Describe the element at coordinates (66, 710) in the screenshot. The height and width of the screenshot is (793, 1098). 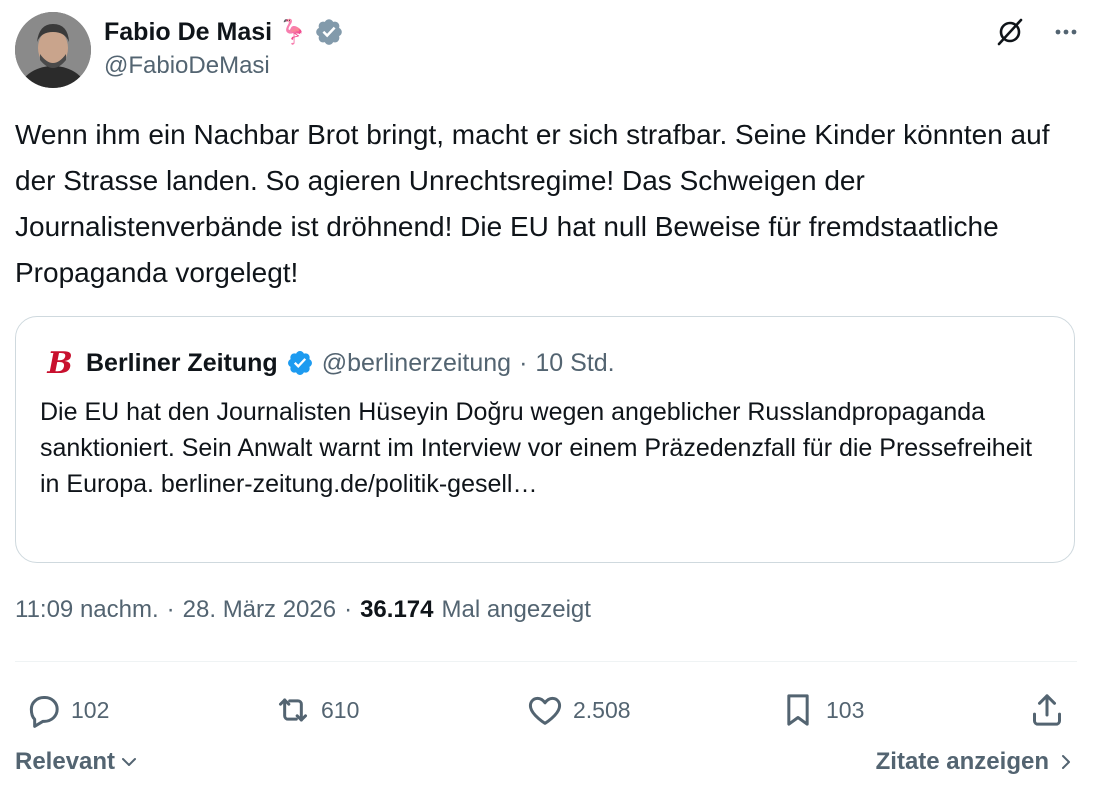
I see `reply-button: 102` at that location.